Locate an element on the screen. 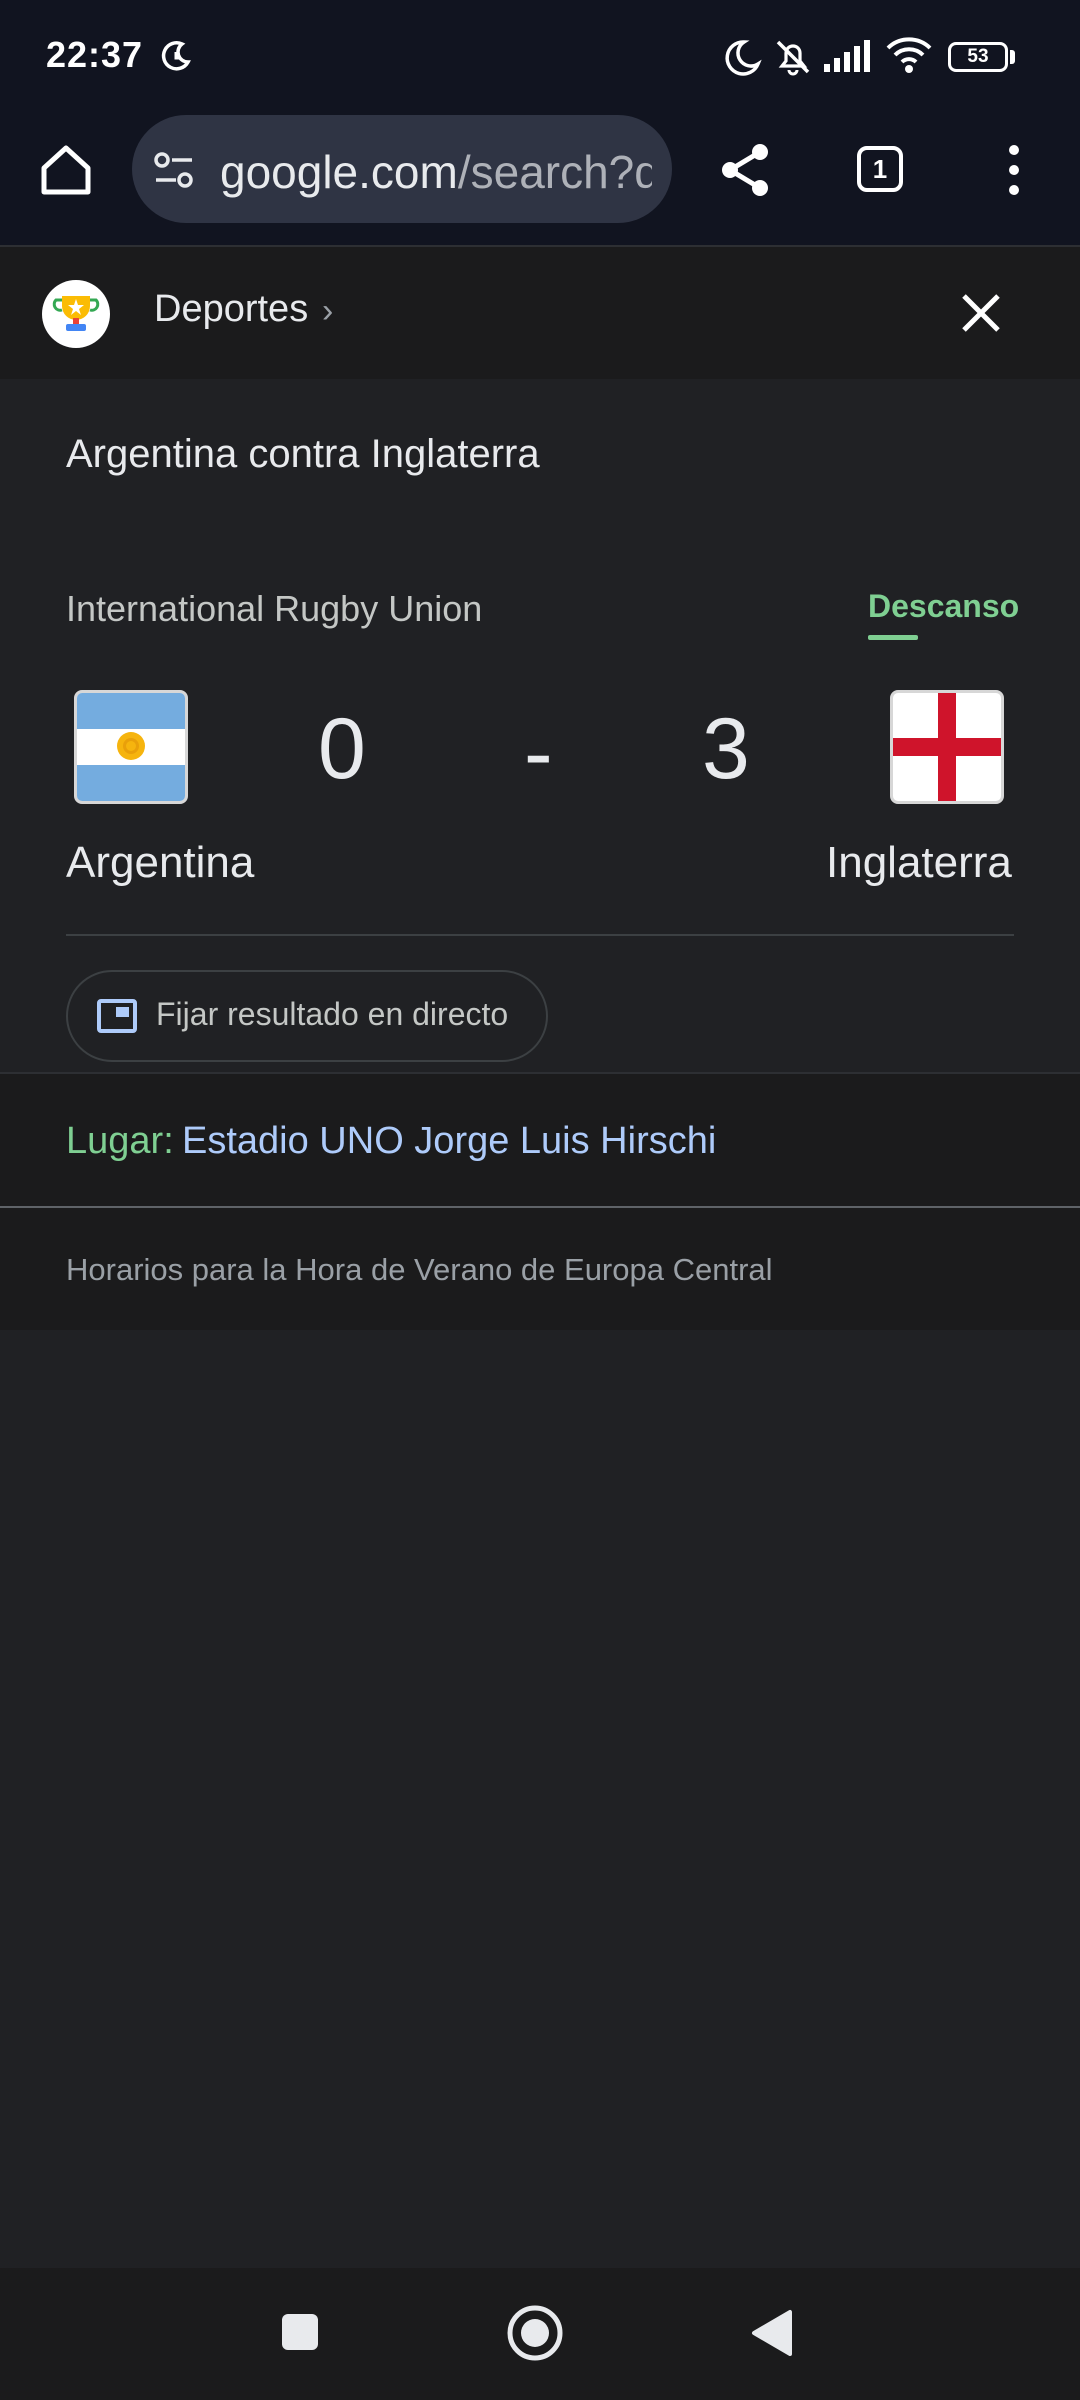 The height and width of the screenshot is (2400, 1080). argentina-flag-icon is located at coordinates (131, 747).